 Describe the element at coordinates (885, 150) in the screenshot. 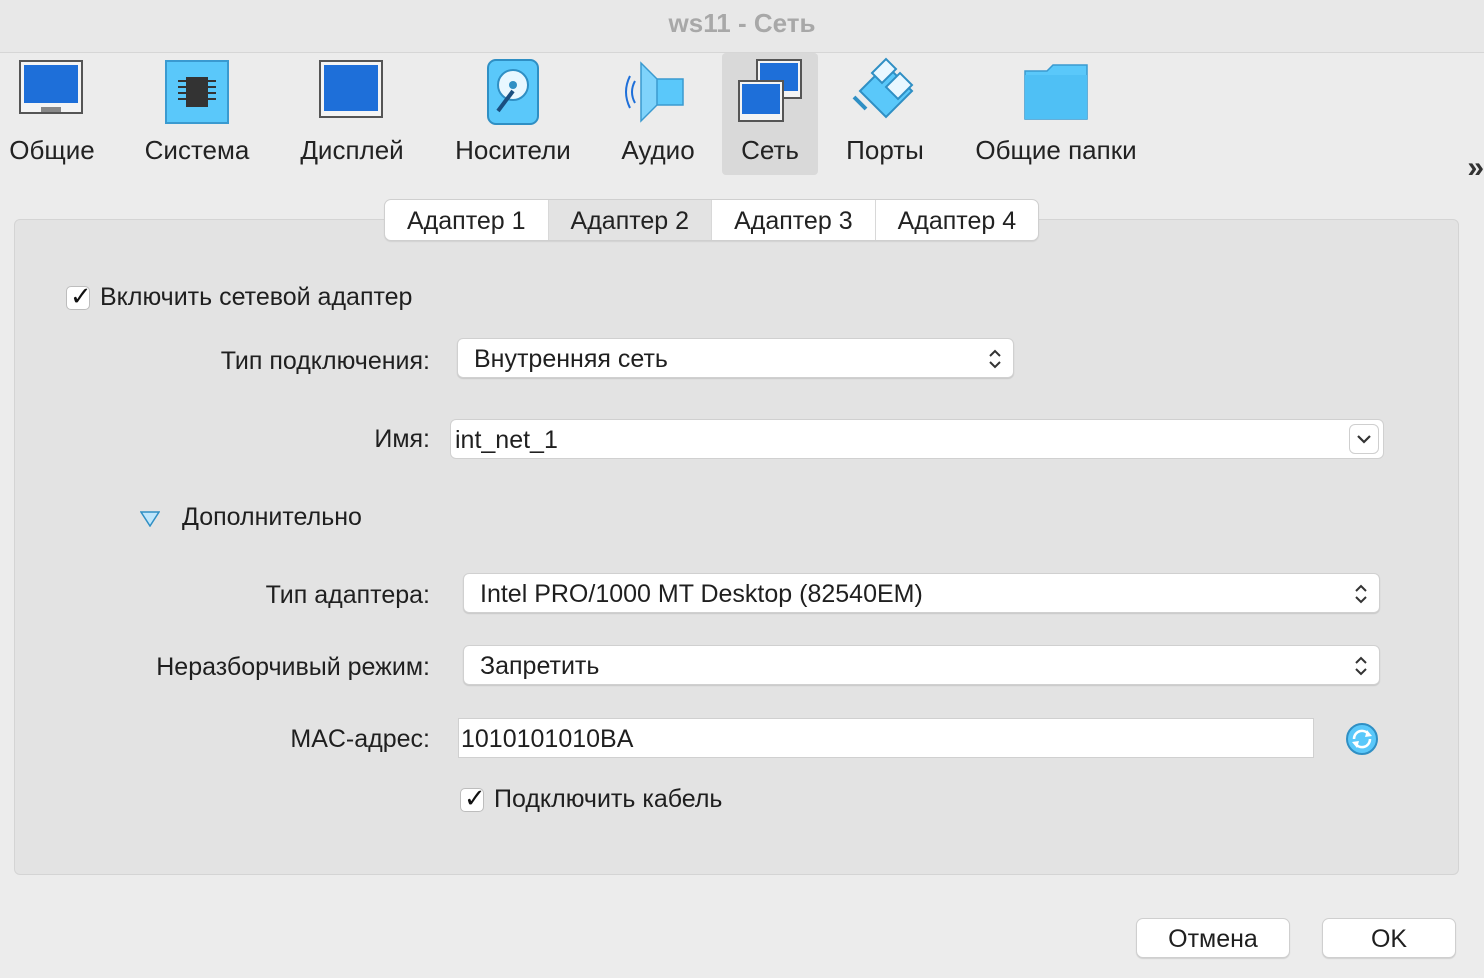

I see `toolbar-label: Порты` at that location.